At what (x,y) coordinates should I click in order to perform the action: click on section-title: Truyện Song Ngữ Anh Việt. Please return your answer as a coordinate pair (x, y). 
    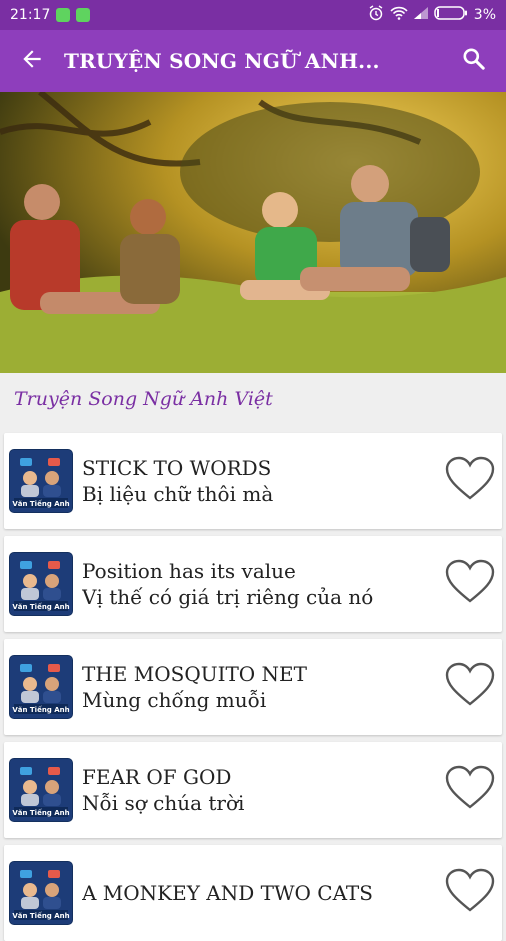
    Looking at the image, I should click on (143, 399).